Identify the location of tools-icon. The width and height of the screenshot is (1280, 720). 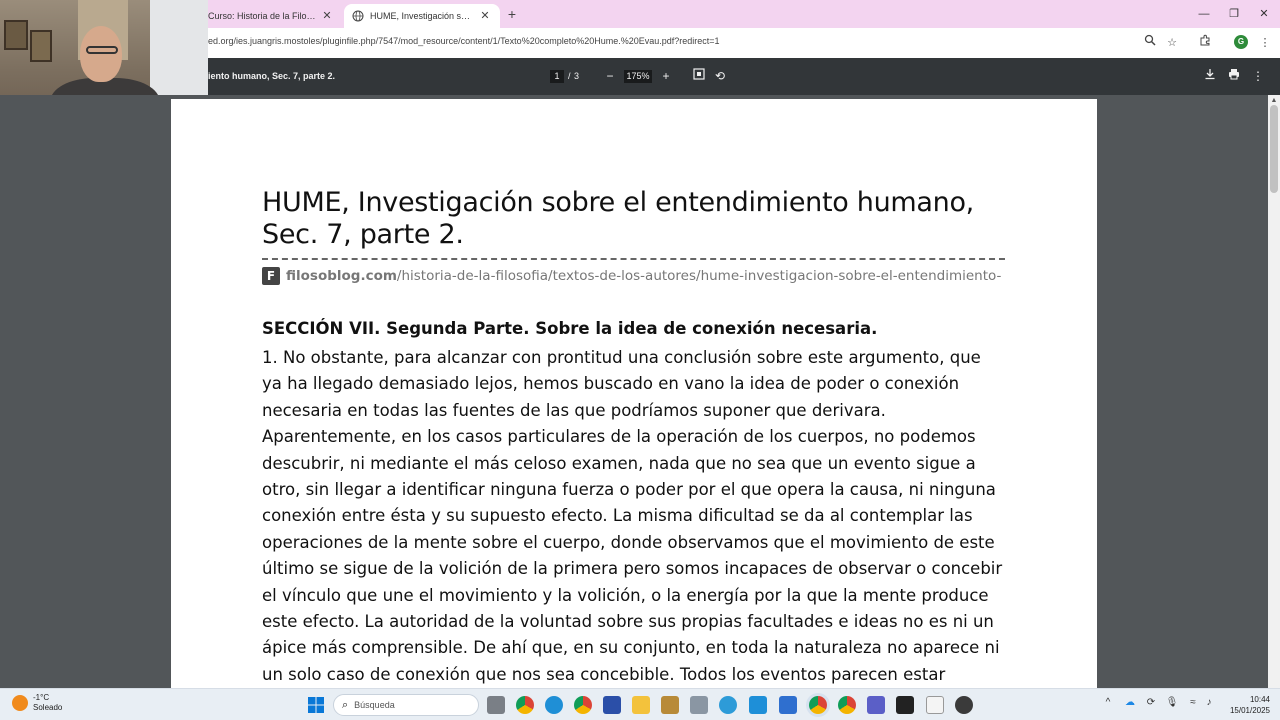
(964, 705).